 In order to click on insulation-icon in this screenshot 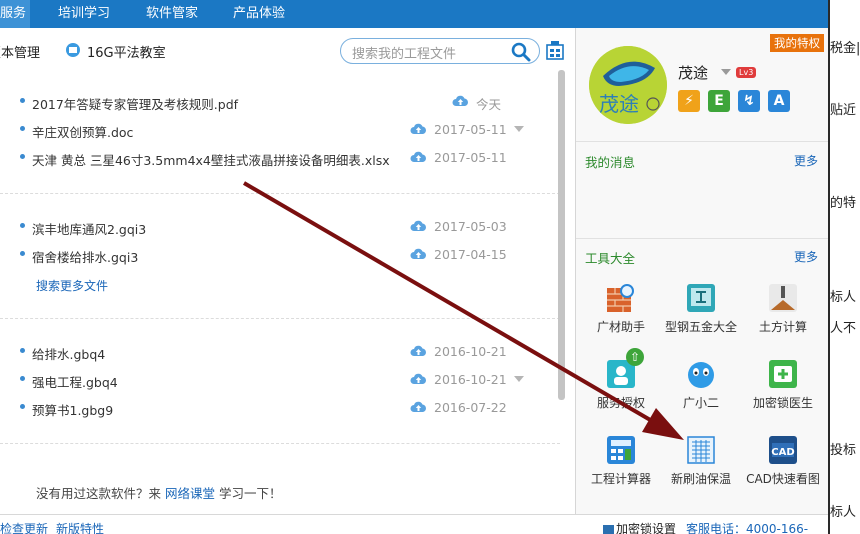, I will do `click(701, 450)`.